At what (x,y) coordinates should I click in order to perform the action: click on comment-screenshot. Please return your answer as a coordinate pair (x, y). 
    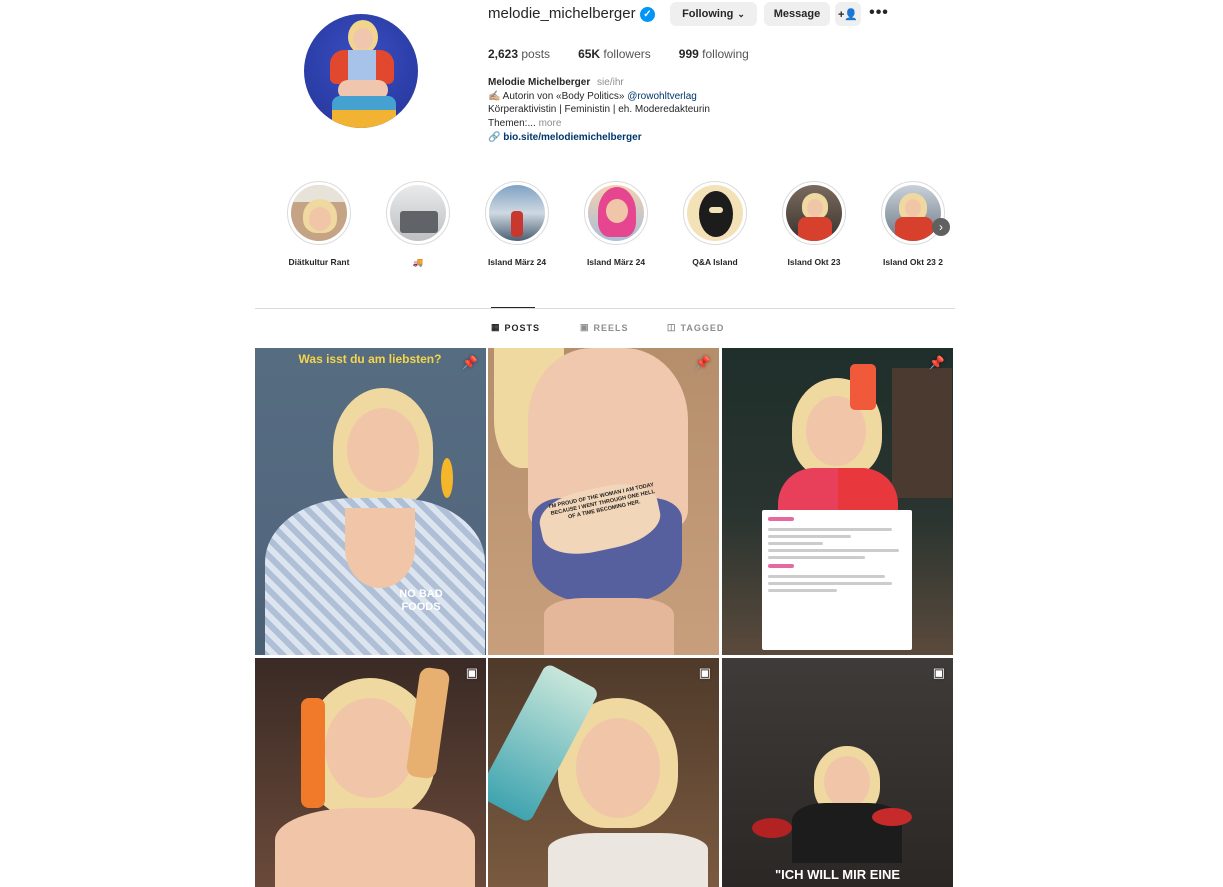
    Looking at the image, I should click on (837, 580).